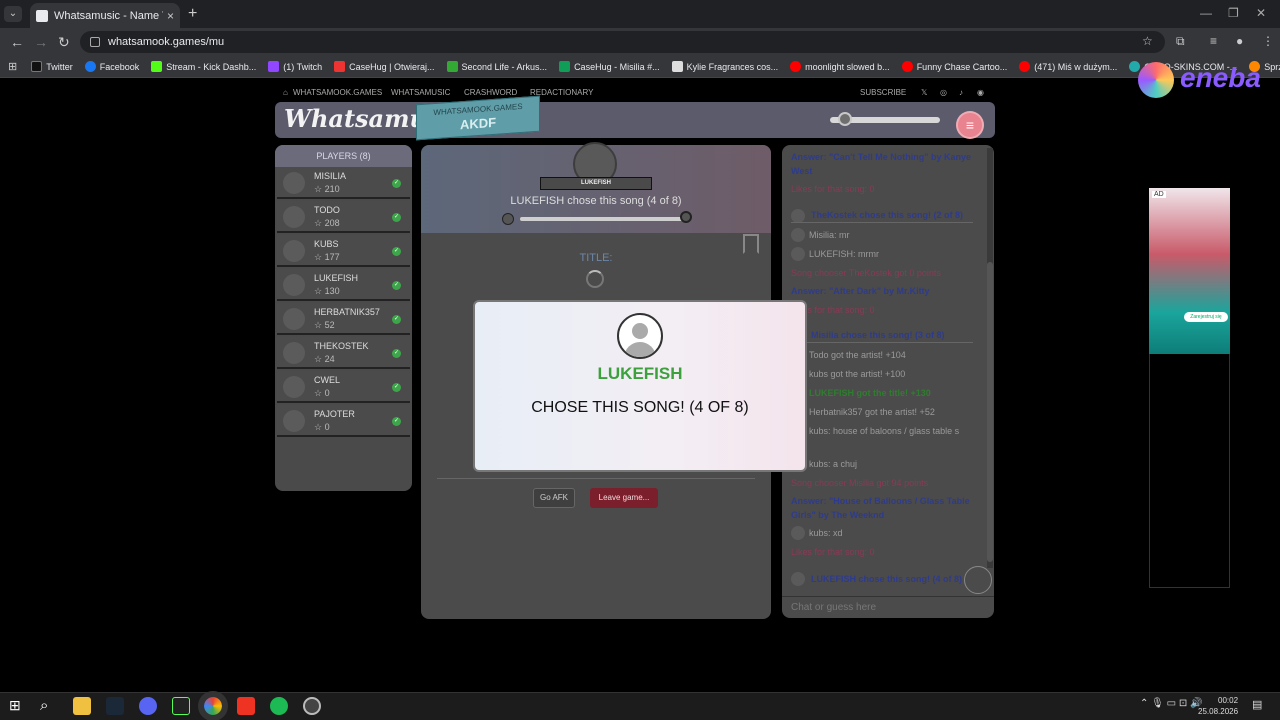 This screenshot has height=720, width=1280. What do you see at coordinates (13, 14) in the screenshot?
I see `tab-search-button: ⌄` at bounding box center [13, 14].